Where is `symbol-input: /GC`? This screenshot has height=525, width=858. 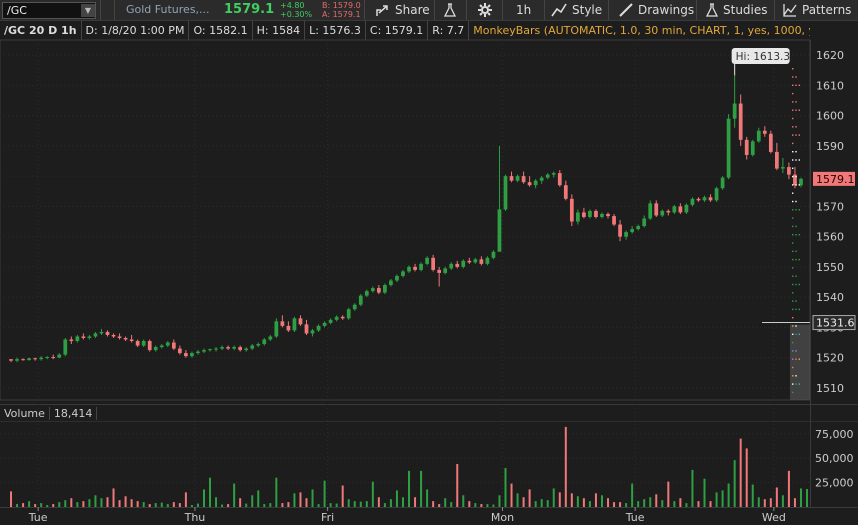
symbol-input: /GC is located at coordinates (42, 10).